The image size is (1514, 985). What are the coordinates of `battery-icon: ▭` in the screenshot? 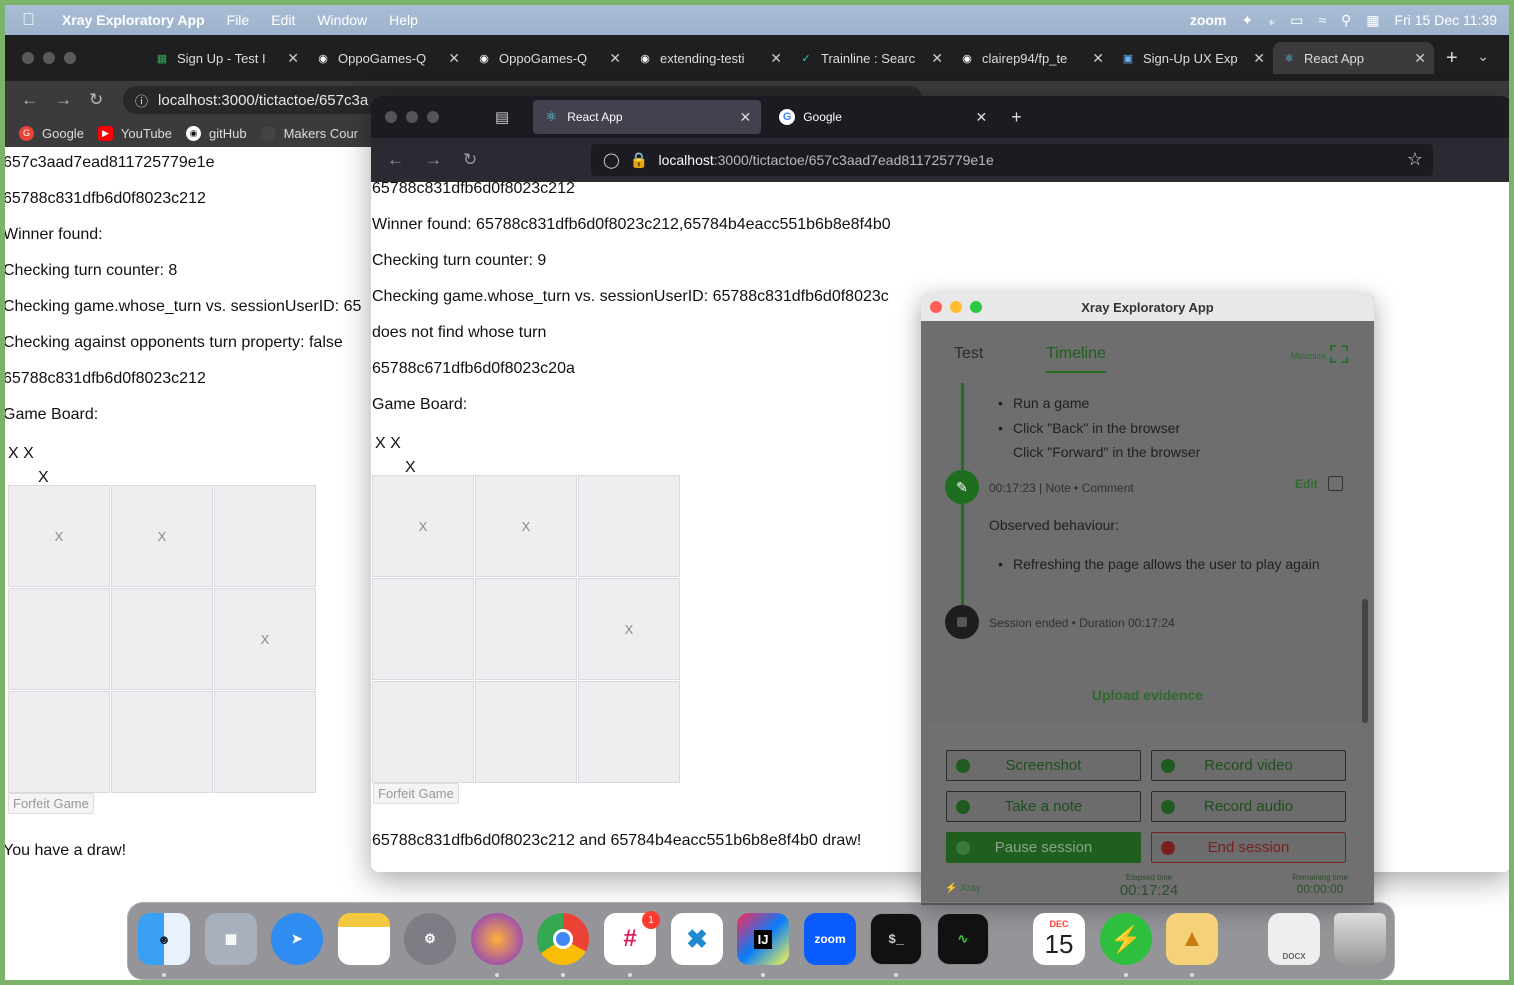 It's located at (1296, 20).